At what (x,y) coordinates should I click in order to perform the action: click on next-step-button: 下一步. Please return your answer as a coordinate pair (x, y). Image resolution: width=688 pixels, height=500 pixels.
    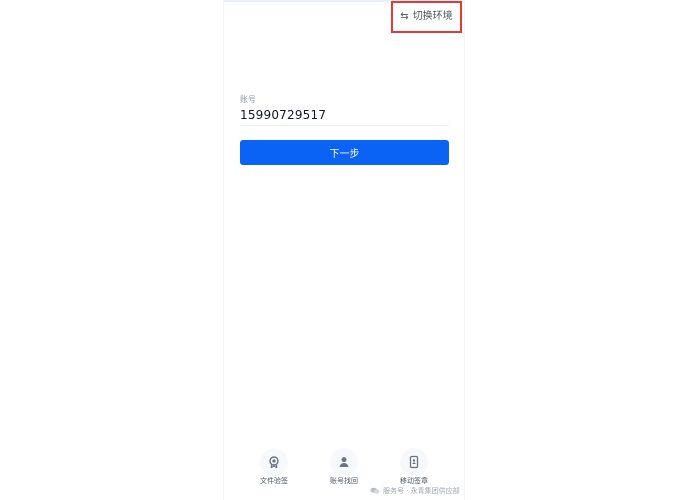
    Looking at the image, I should click on (344, 152).